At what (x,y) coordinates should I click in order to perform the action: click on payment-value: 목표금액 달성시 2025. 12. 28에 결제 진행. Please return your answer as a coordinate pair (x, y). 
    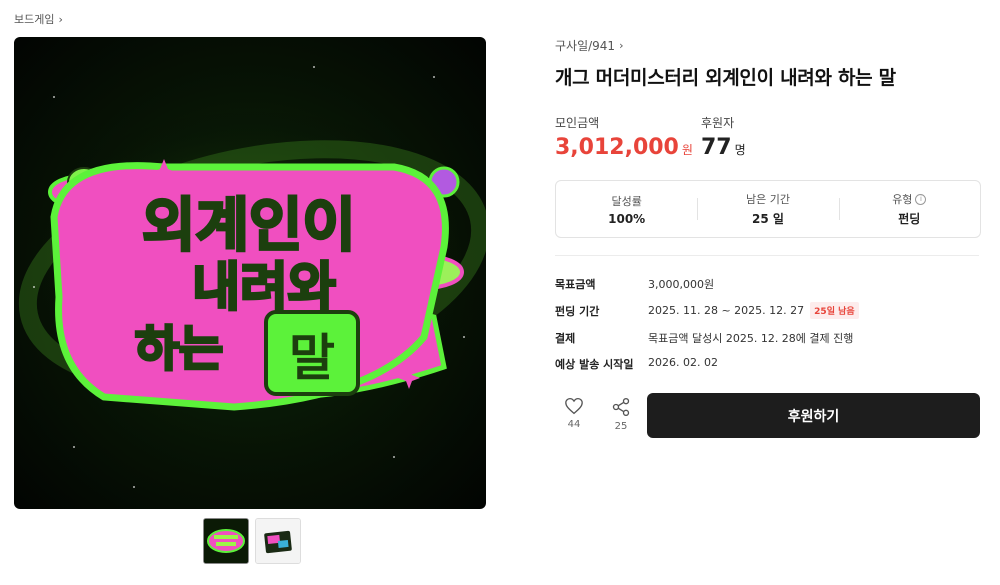
    Looking at the image, I should click on (750, 338).